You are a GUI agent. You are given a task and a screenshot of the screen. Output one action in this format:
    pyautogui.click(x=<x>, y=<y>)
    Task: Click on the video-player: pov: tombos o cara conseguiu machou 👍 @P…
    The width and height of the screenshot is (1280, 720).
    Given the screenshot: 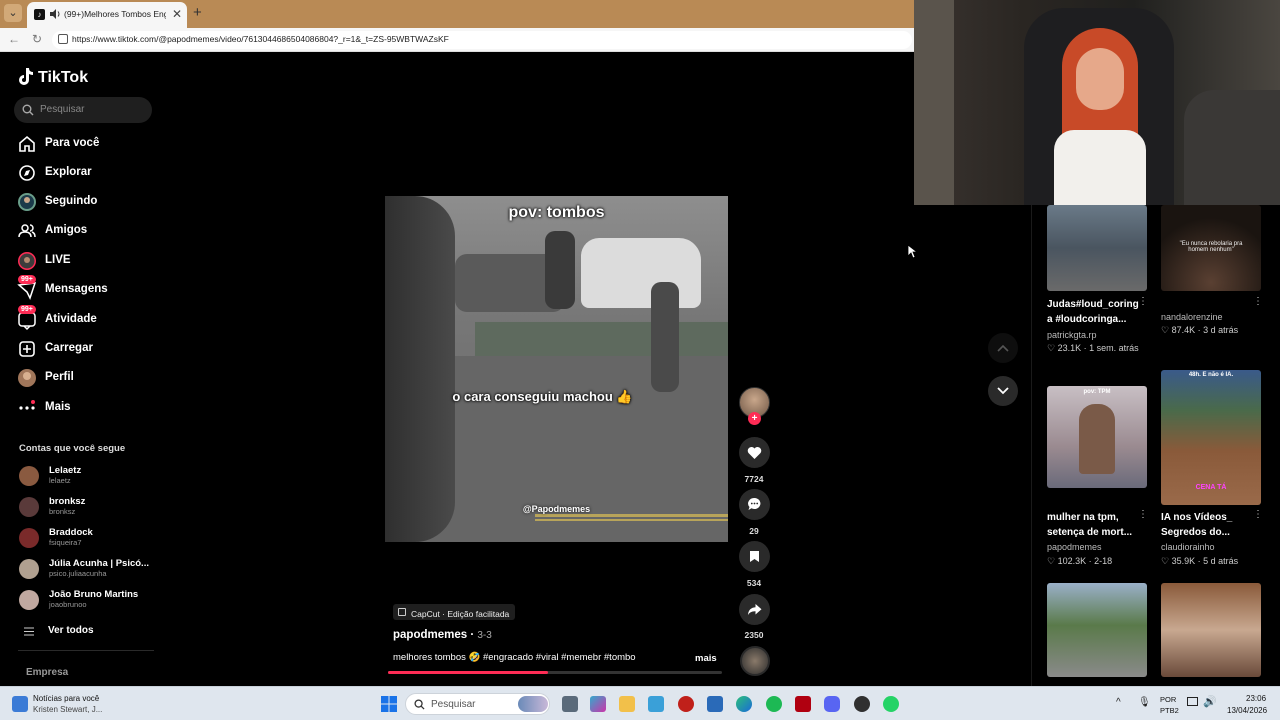 What is the action you would take?
    pyautogui.click(x=556, y=369)
    